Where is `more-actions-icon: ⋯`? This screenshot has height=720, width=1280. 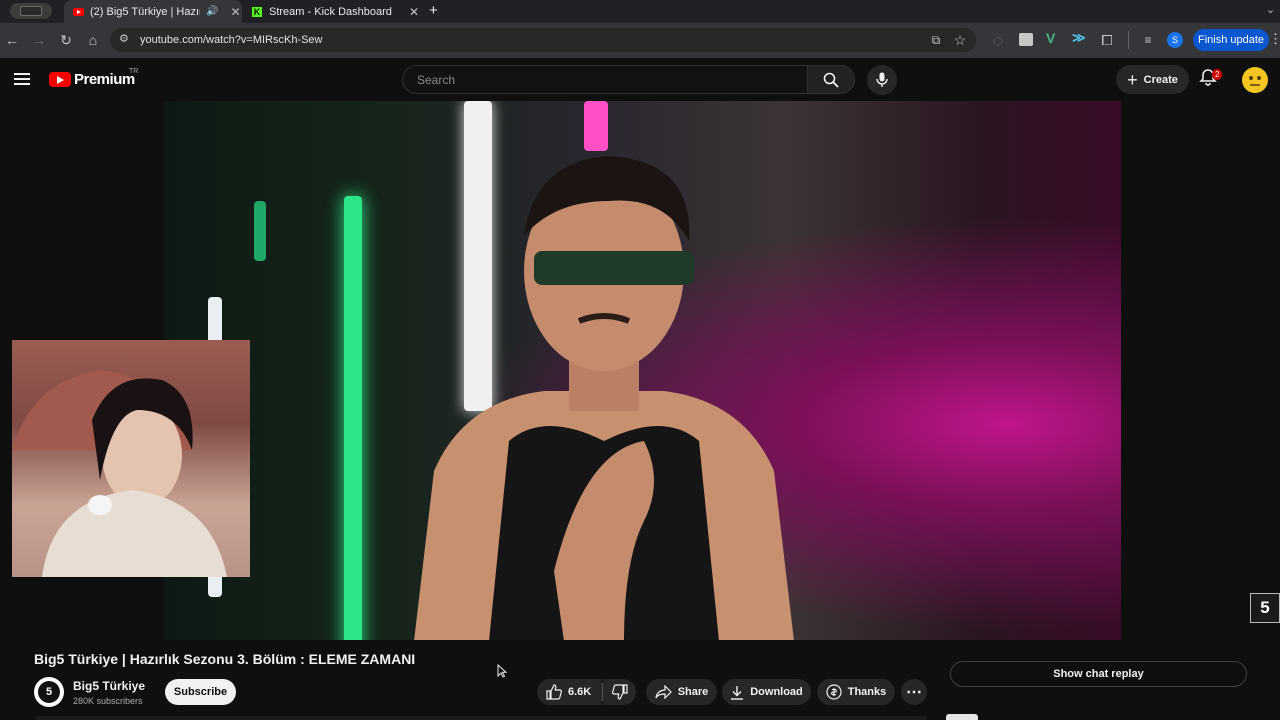 more-actions-icon: ⋯ is located at coordinates (914, 692).